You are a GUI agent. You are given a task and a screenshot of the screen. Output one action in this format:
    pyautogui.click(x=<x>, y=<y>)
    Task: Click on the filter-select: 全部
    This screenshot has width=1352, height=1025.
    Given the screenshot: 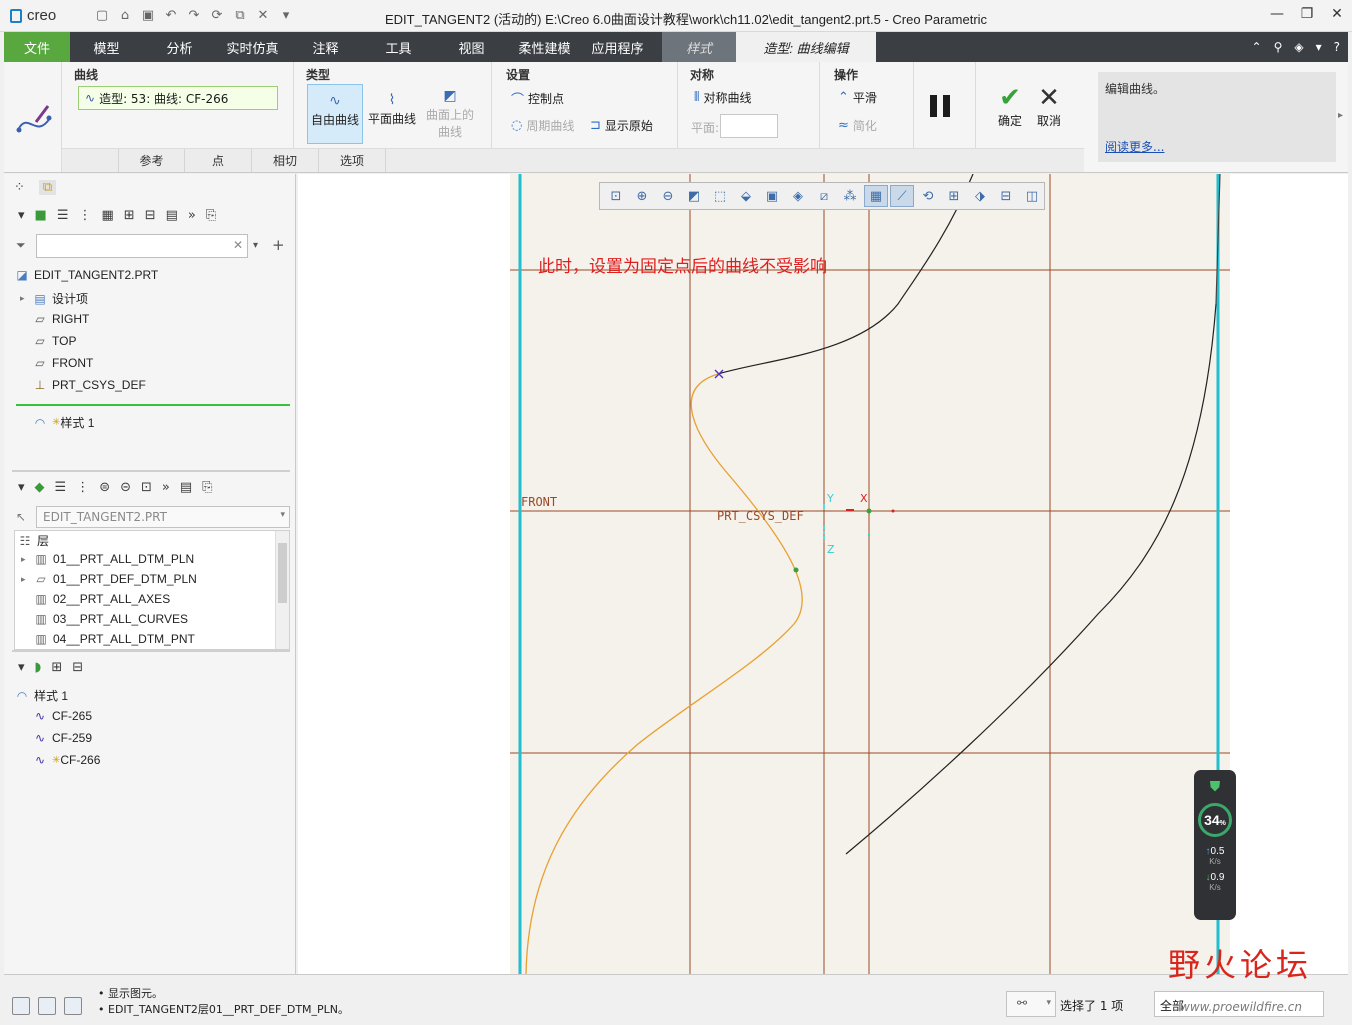 What is the action you would take?
    pyautogui.click(x=1239, y=1004)
    